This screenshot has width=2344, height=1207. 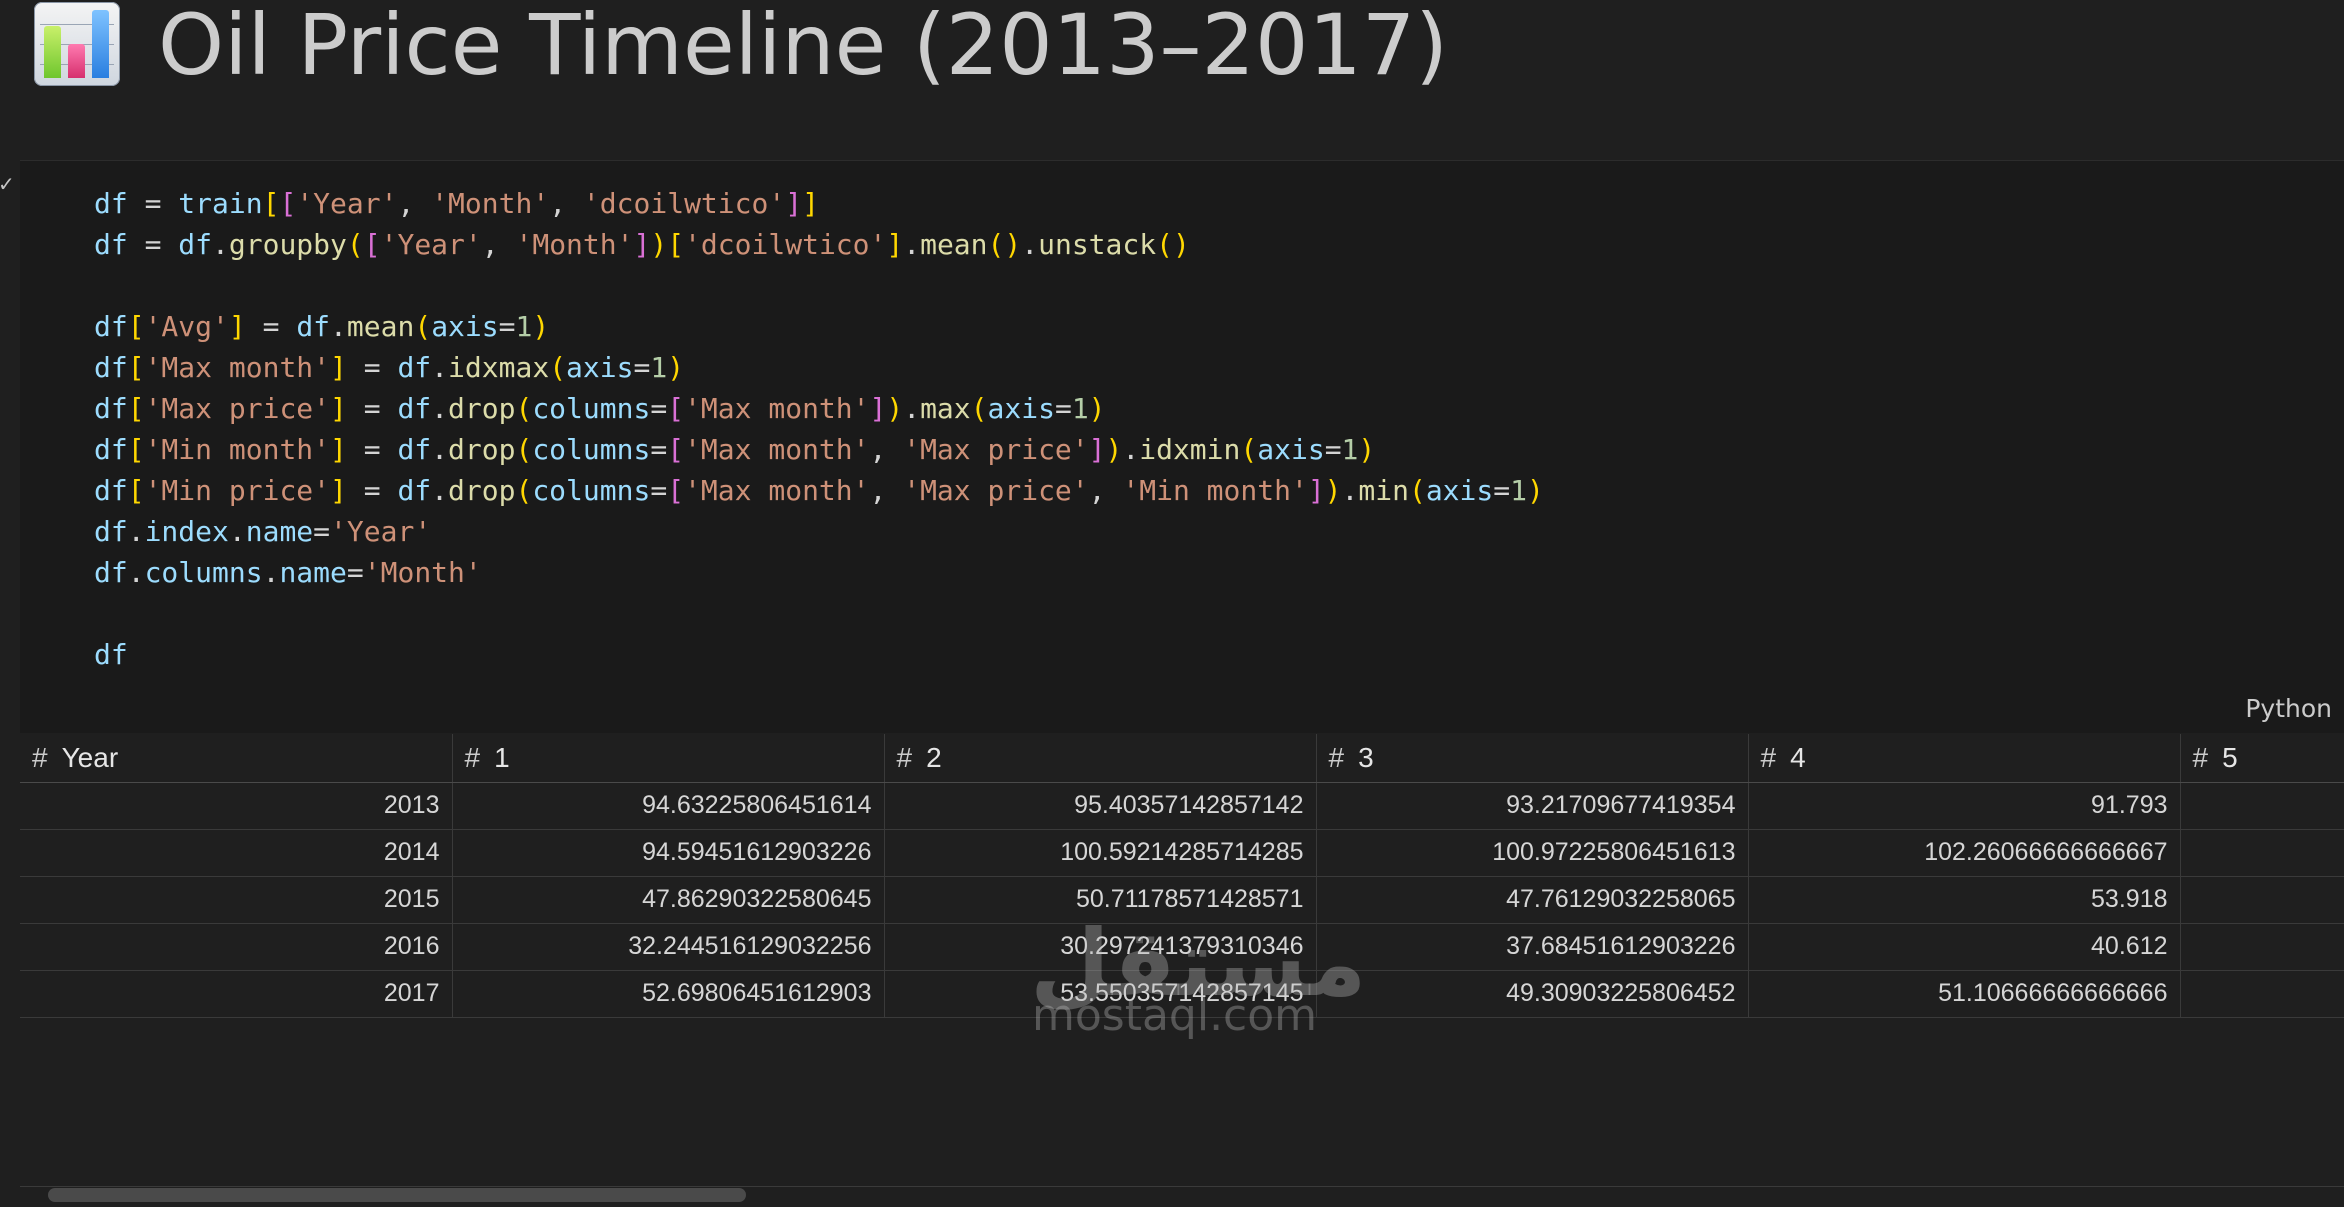 What do you see at coordinates (7, 184) in the screenshot?
I see `check-icon: ✓` at bounding box center [7, 184].